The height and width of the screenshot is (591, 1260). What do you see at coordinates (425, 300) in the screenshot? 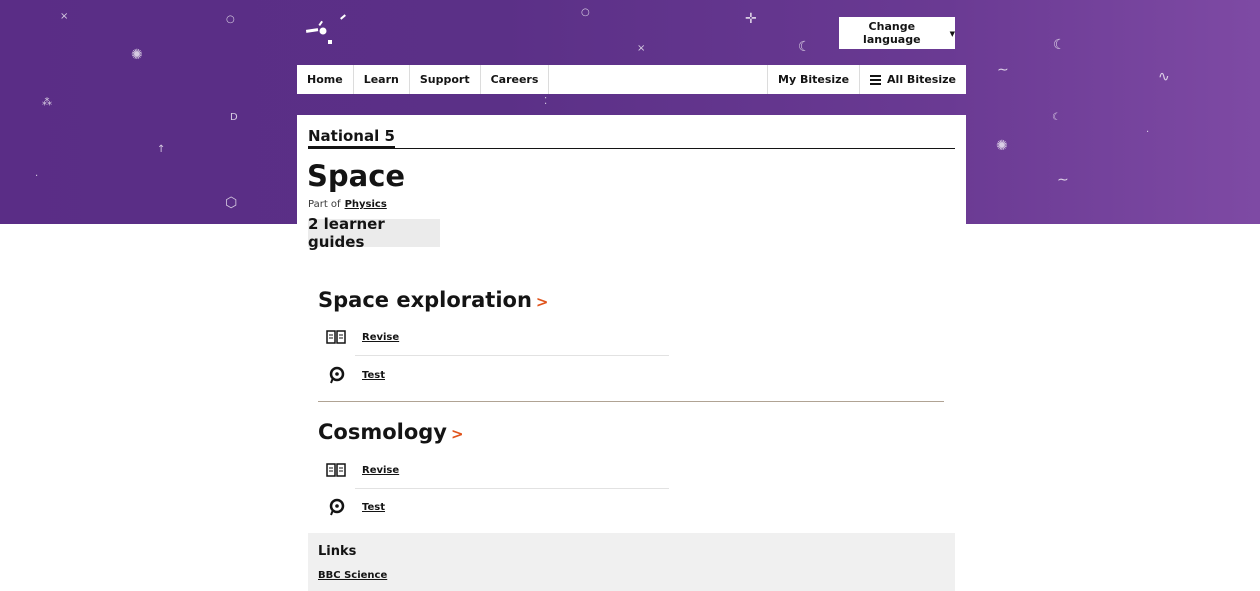
I see `guide-title-text: Space exploration` at bounding box center [425, 300].